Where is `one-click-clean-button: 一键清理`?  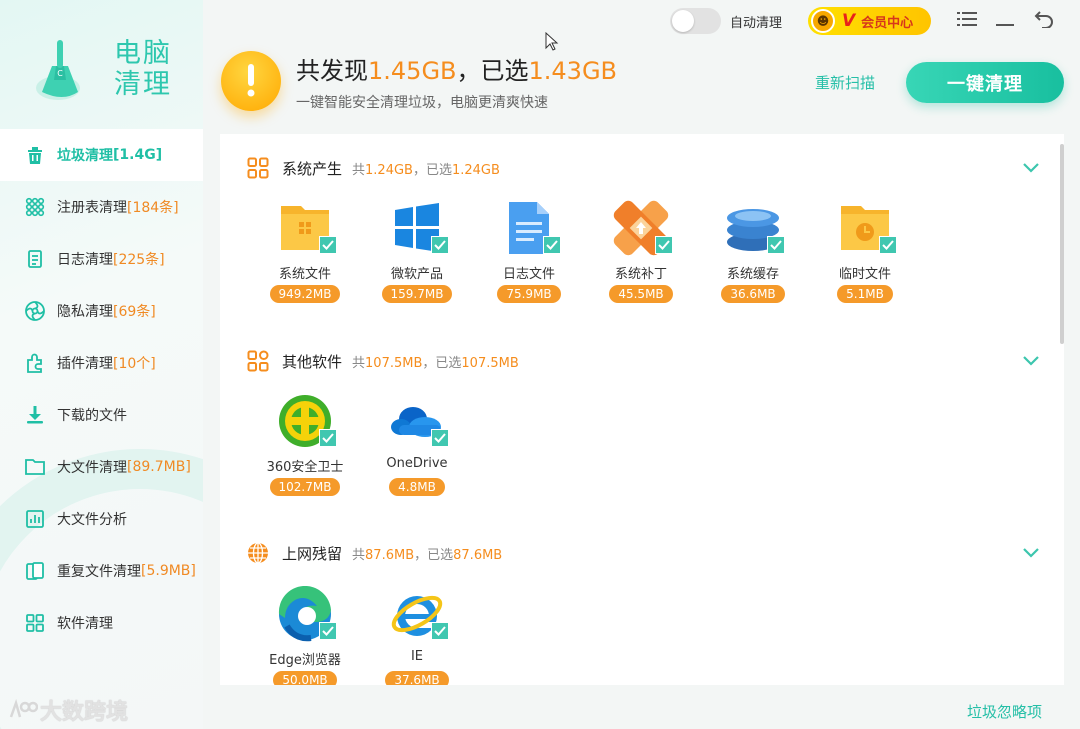
one-click-clean-button: 一键清理 is located at coordinates (985, 82).